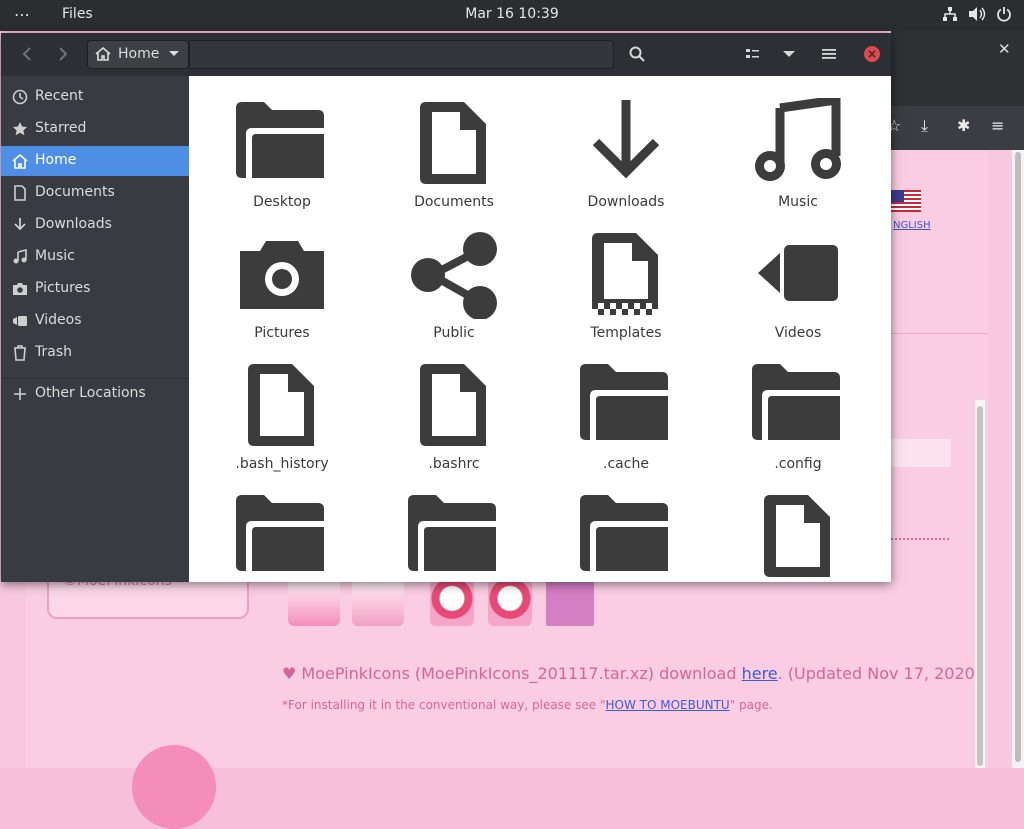 This screenshot has height=829, width=1024. I want to click on file-item: .config, so click(798, 411).